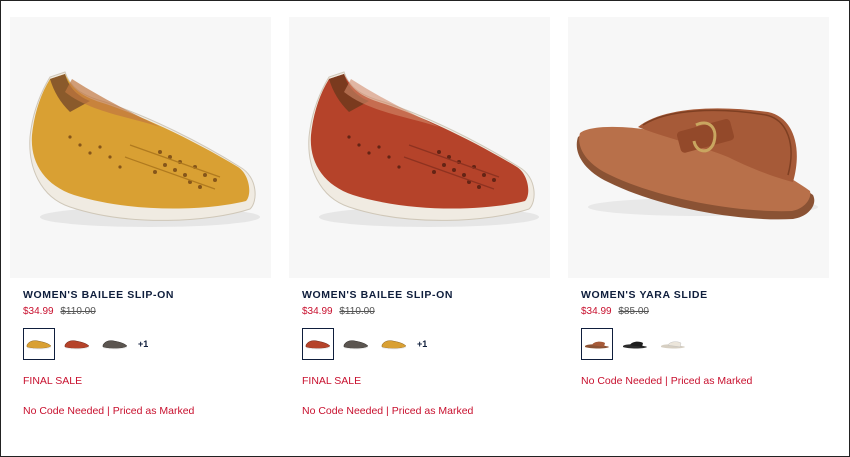 This screenshot has height=457, width=850. I want to click on product-name: WOMEN'S YARA SLIDE, so click(698, 295).